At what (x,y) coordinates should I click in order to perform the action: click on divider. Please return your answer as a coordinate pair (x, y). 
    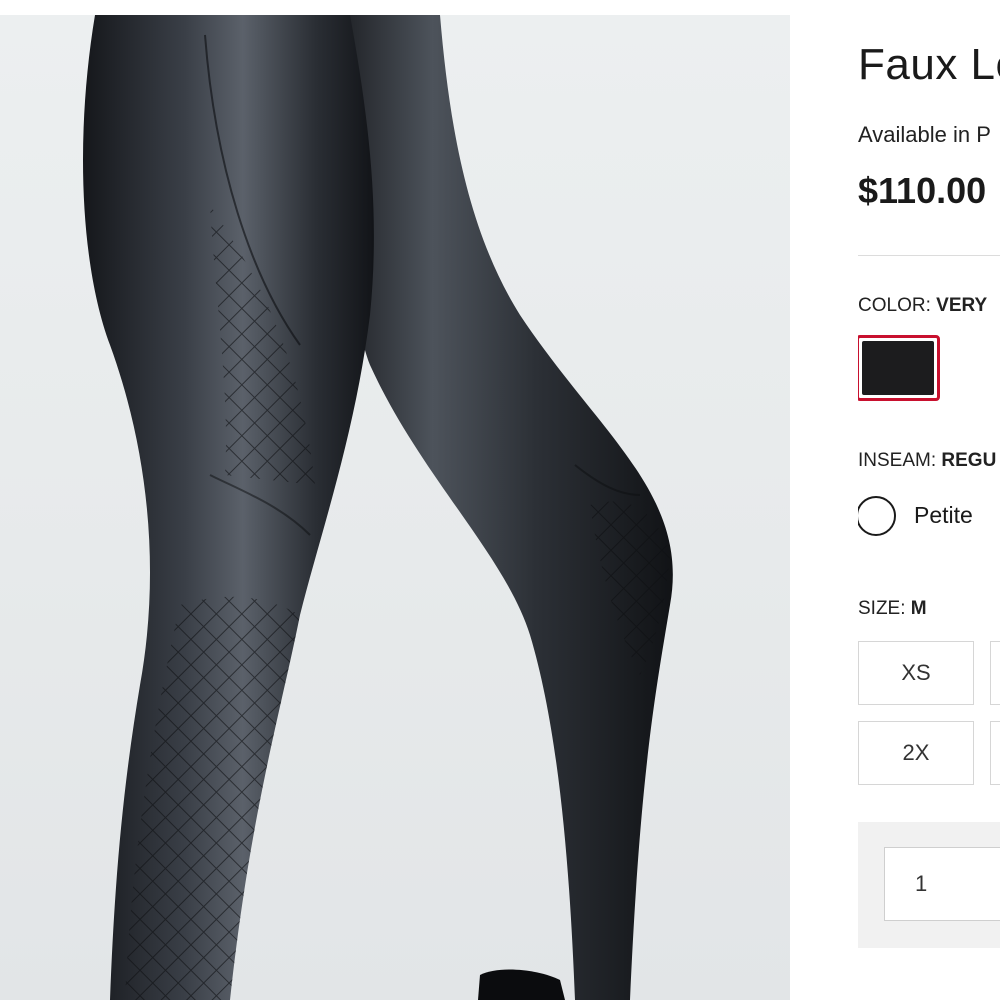
    Looking at the image, I should click on (929, 255).